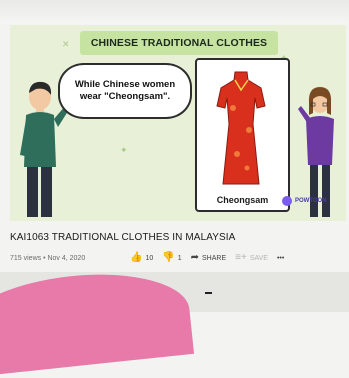 This screenshot has height=378, width=349. Describe the element at coordinates (179, 258) in the screenshot. I see `dislike-count: 1` at that location.